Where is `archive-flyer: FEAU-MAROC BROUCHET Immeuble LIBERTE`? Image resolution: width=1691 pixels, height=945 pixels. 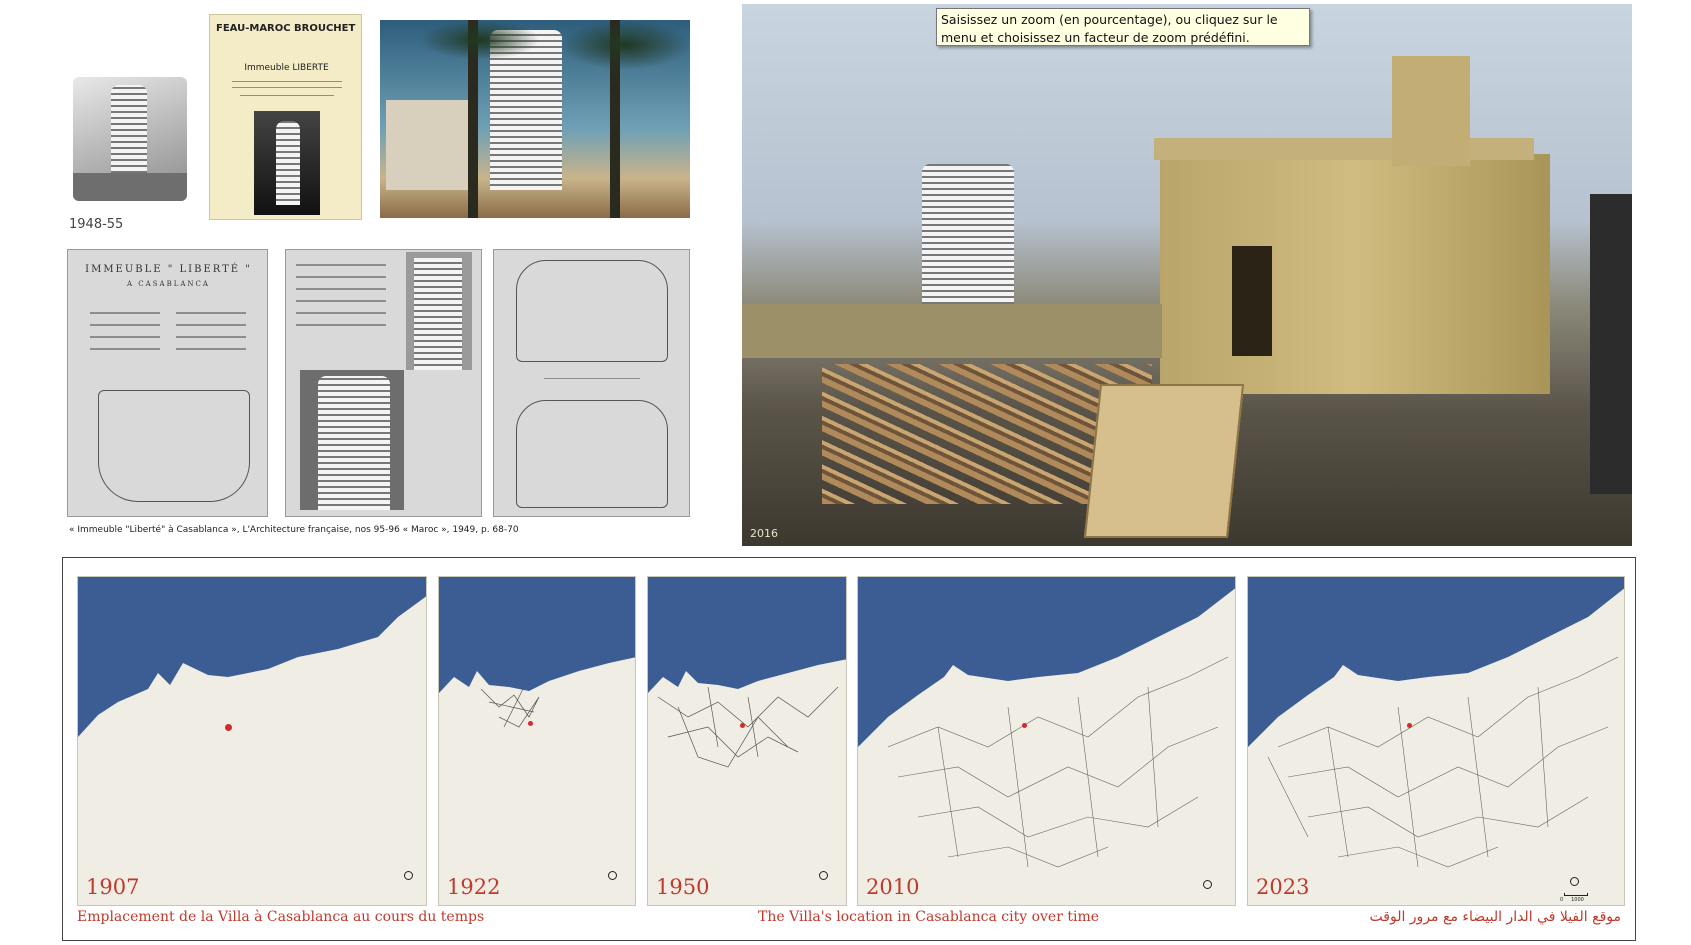 archive-flyer: FEAU-MAROC BROUCHET Immeuble LIBERTE is located at coordinates (285, 117).